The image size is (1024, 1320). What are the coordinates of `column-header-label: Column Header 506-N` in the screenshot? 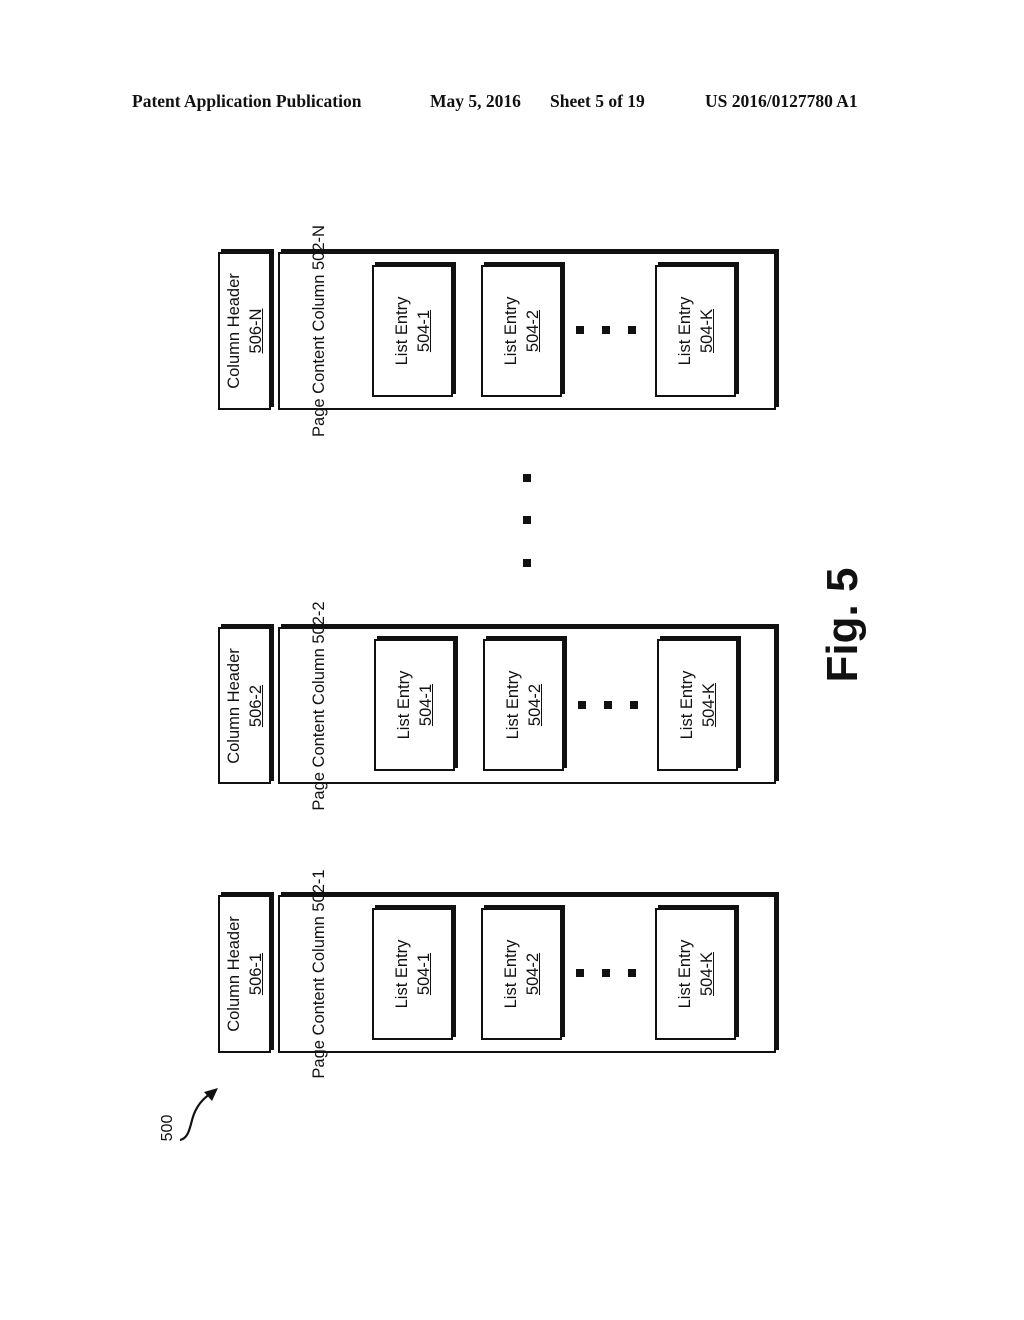 It's located at (245, 331).